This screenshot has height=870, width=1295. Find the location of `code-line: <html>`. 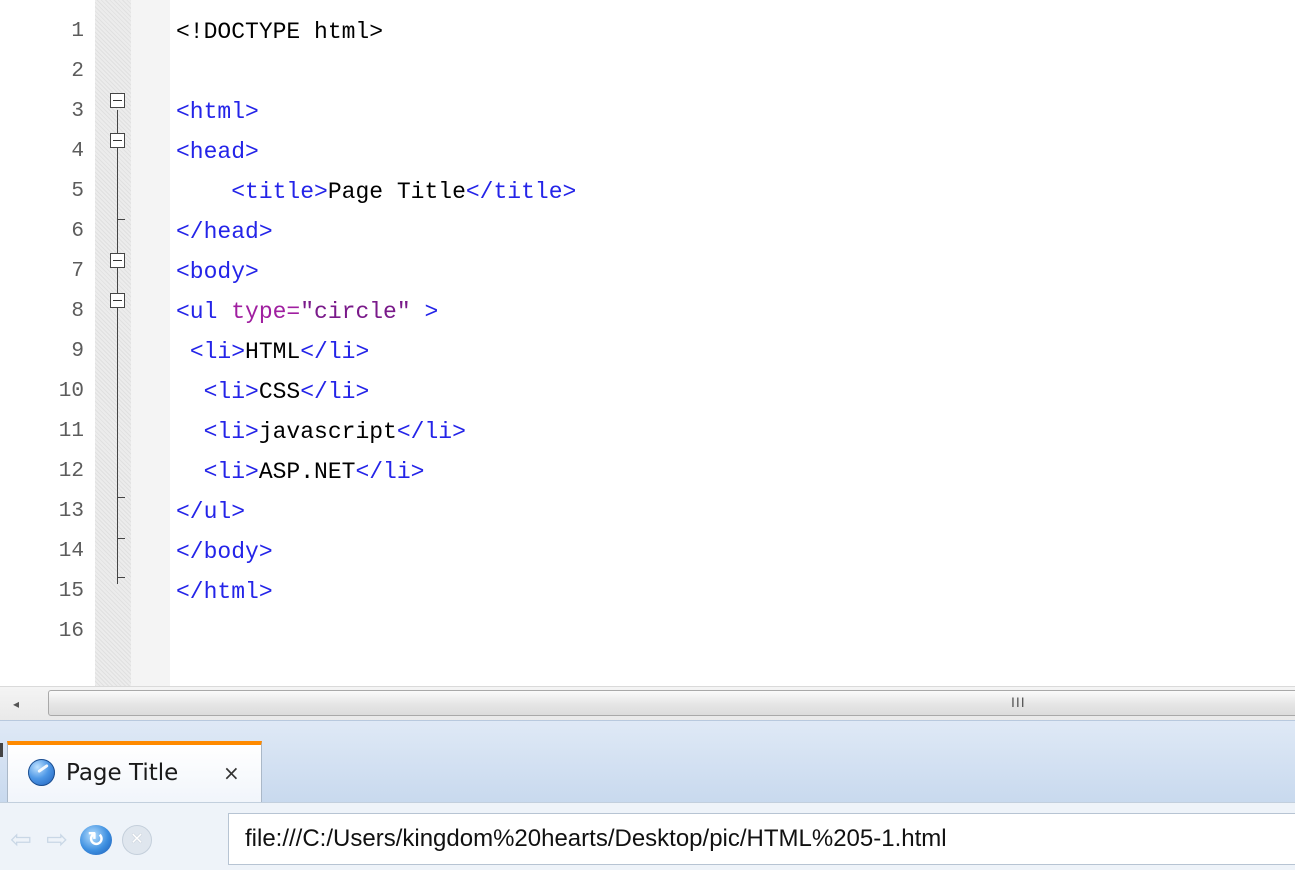

code-line: <html> is located at coordinates (217, 112).